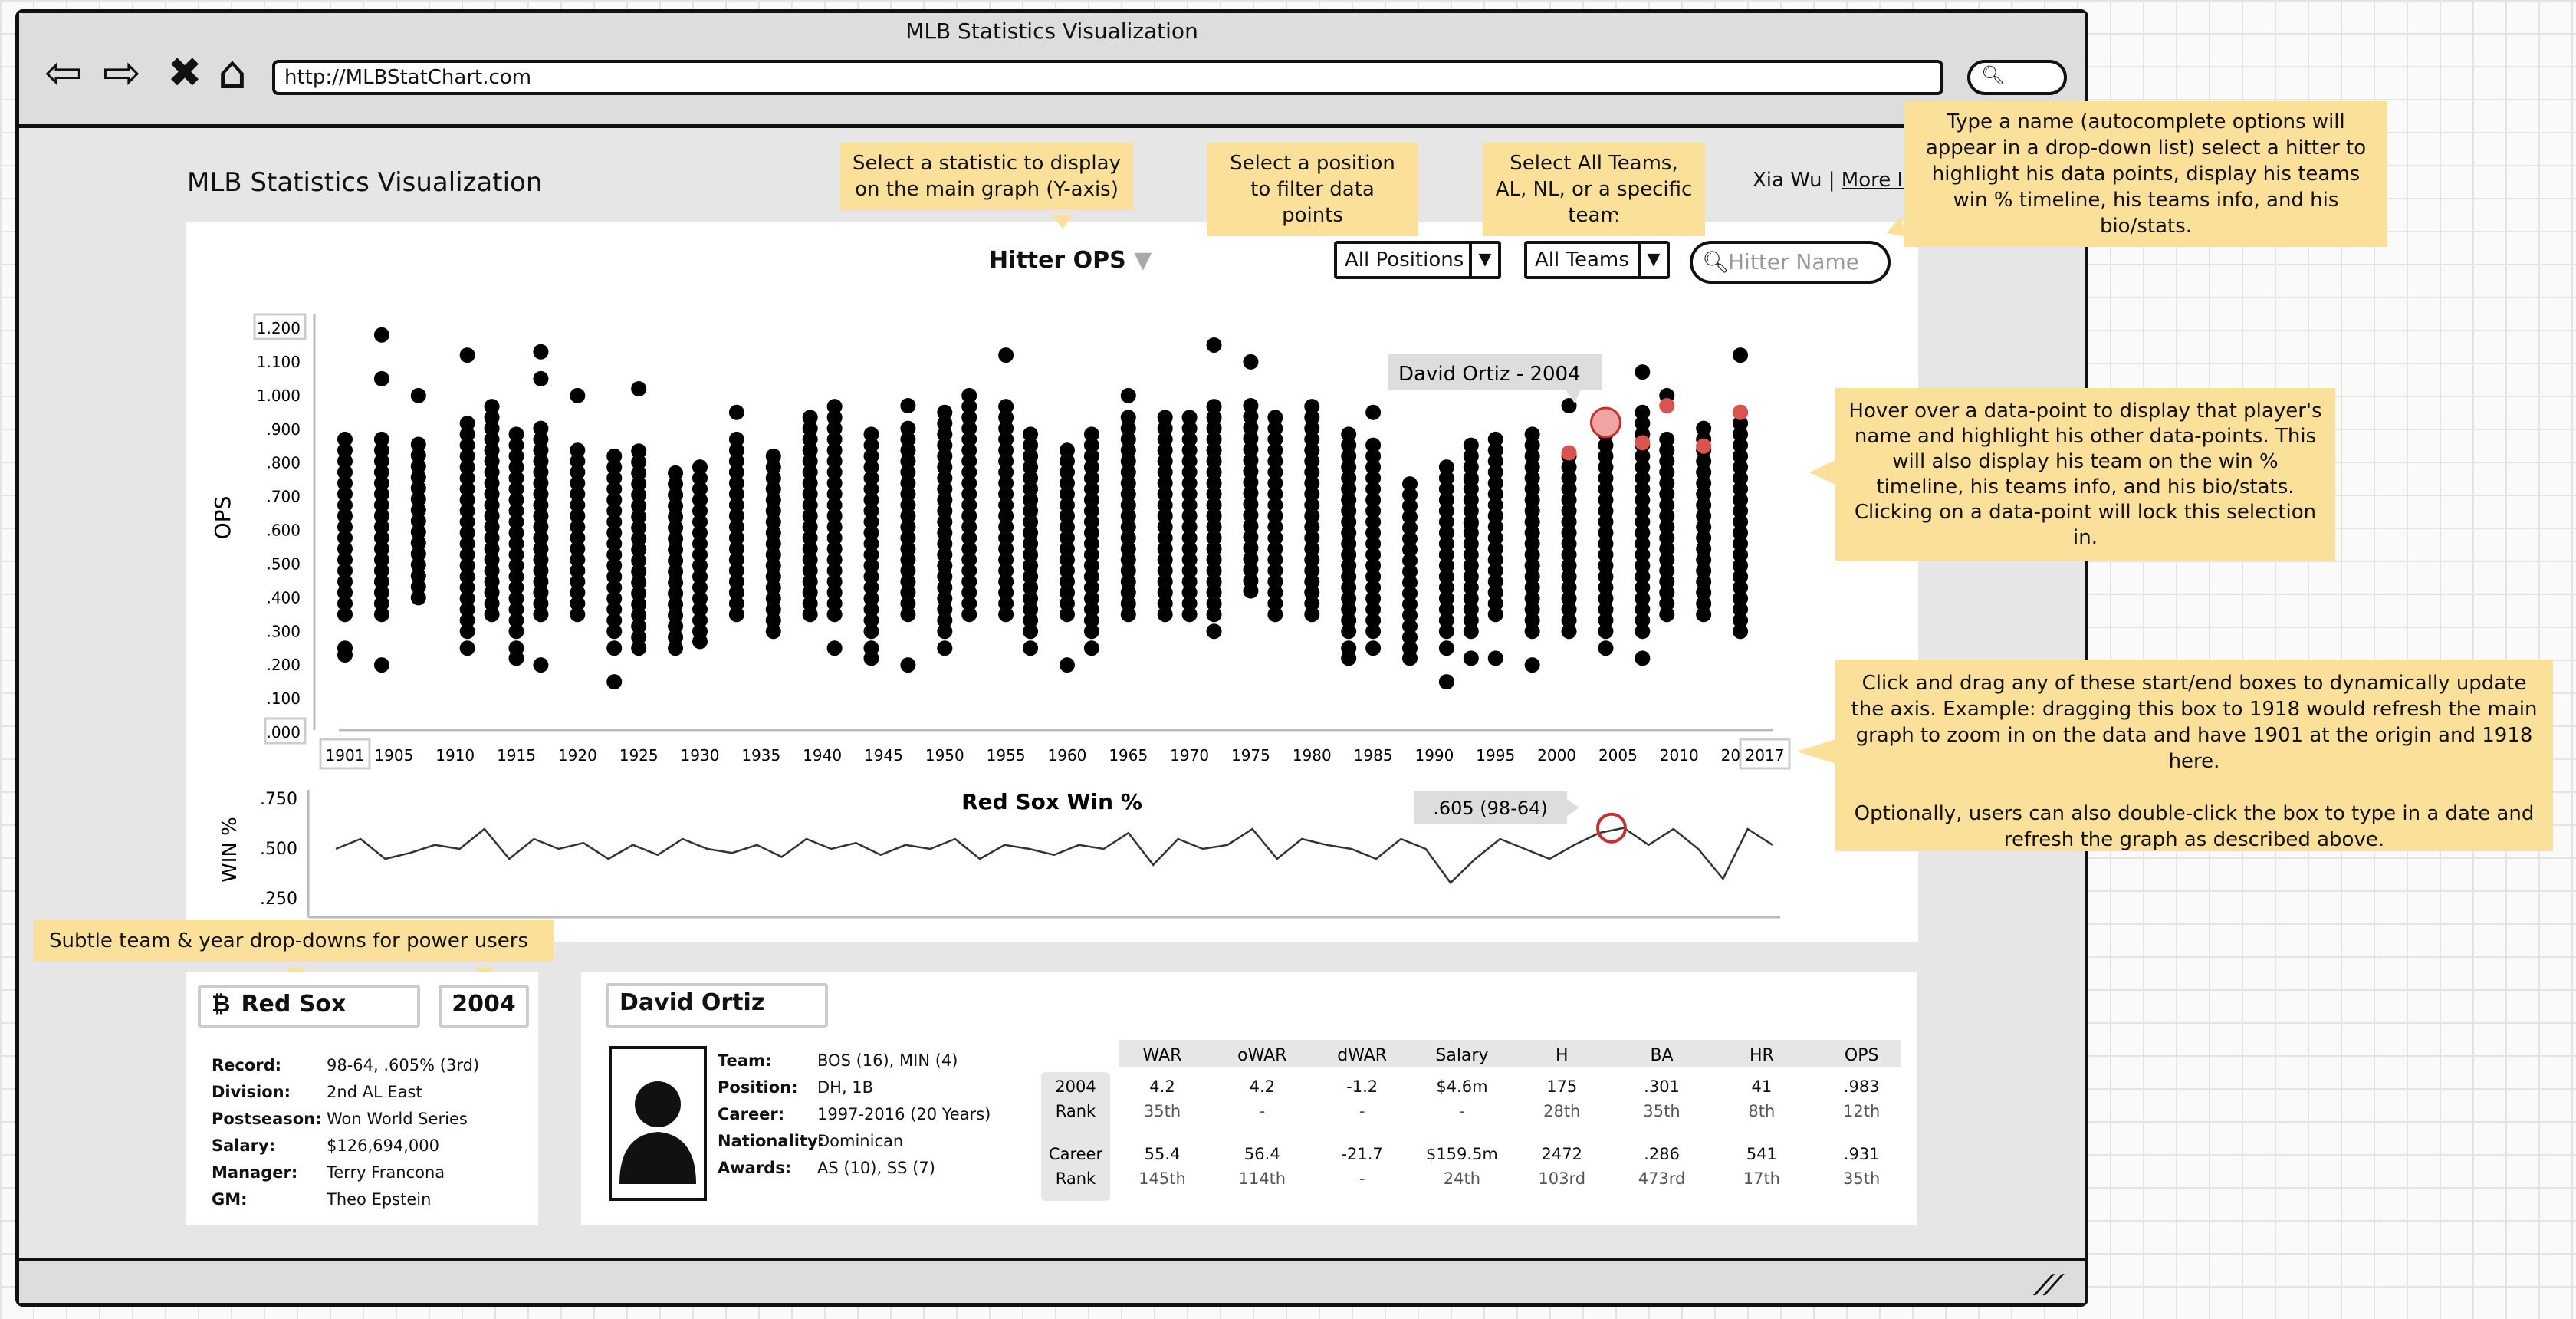 The image size is (2576, 1319). I want to click on team-select: ₿ Red Sox, so click(309, 1006).